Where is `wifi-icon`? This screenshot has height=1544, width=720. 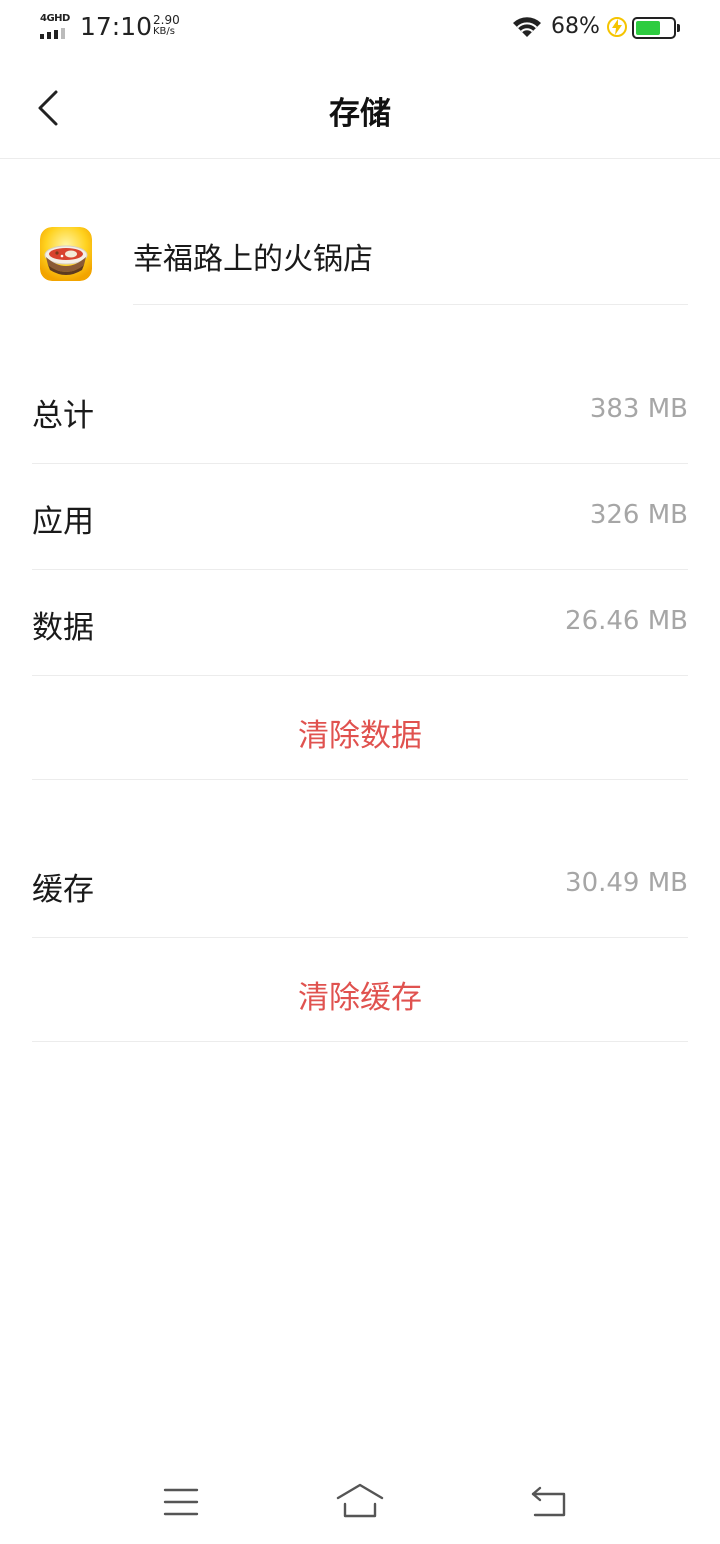
wifi-icon is located at coordinates (527, 27).